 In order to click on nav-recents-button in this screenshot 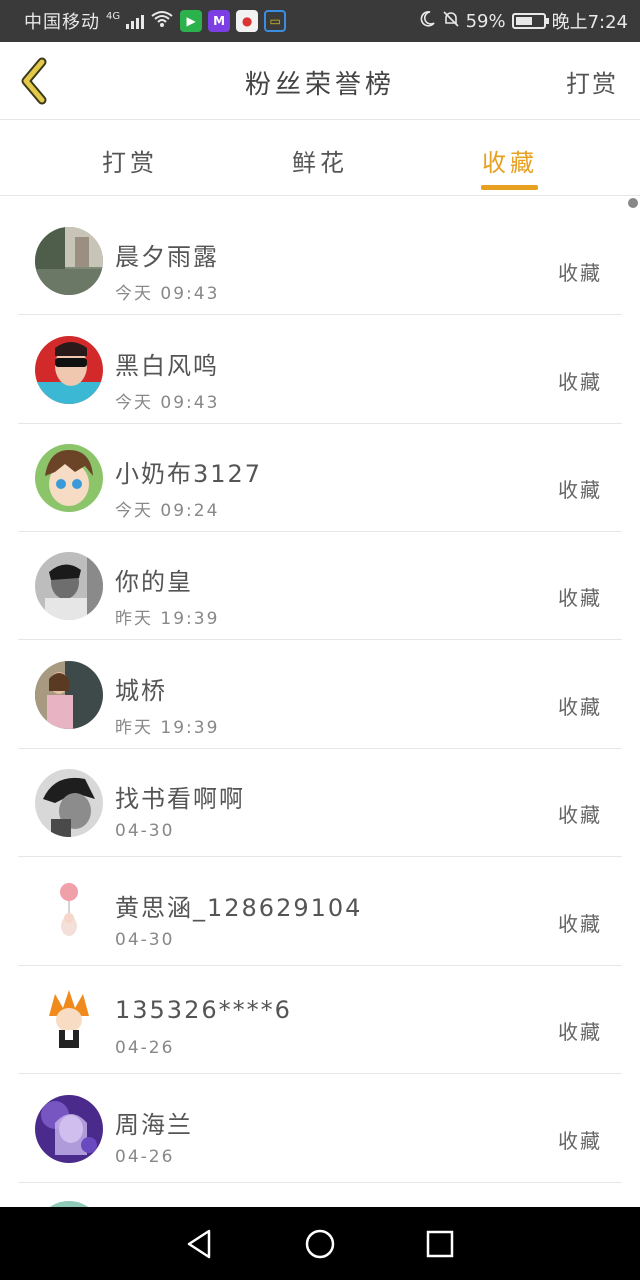, I will do `click(440, 1244)`.